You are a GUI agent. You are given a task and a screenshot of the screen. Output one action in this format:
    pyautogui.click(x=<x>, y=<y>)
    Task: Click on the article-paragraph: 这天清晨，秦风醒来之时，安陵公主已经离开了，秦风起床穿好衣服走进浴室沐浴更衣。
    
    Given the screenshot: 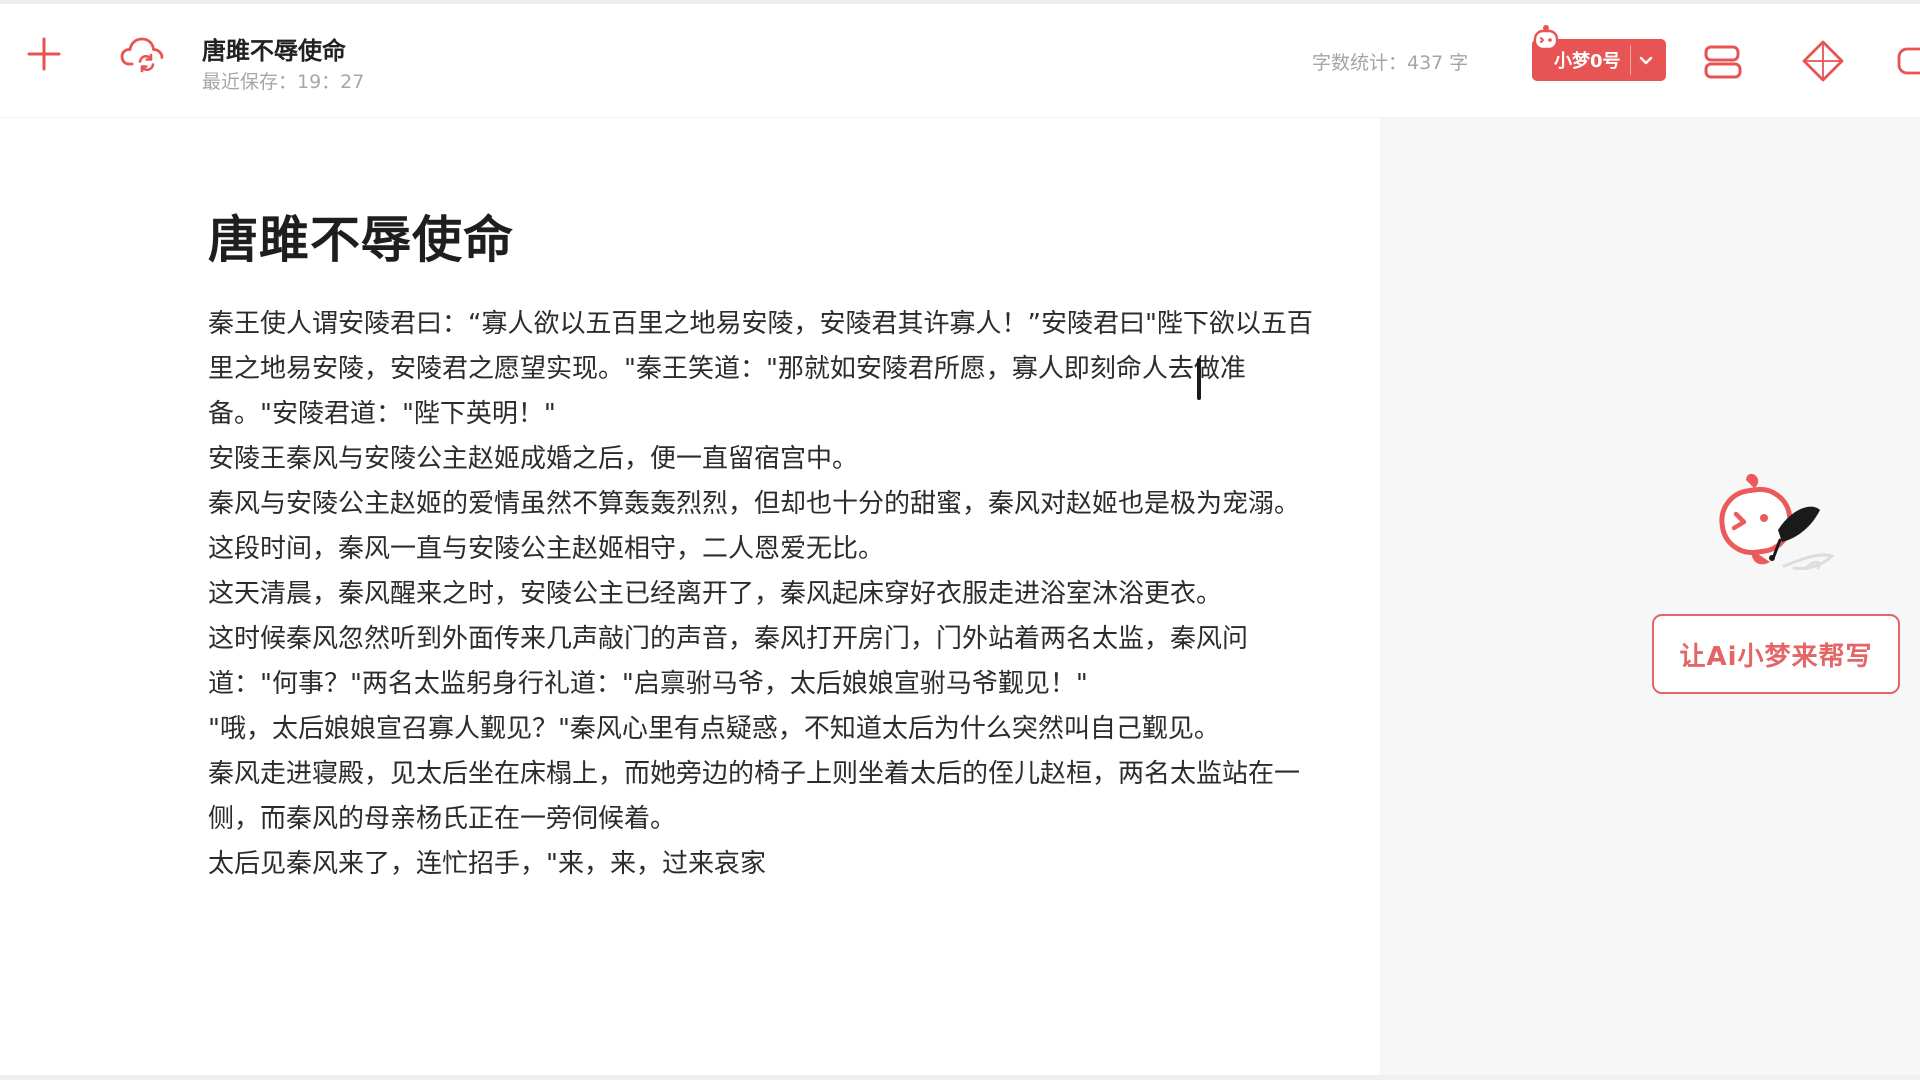 What is the action you would take?
    pyautogui.click(x=761, y=594)
    